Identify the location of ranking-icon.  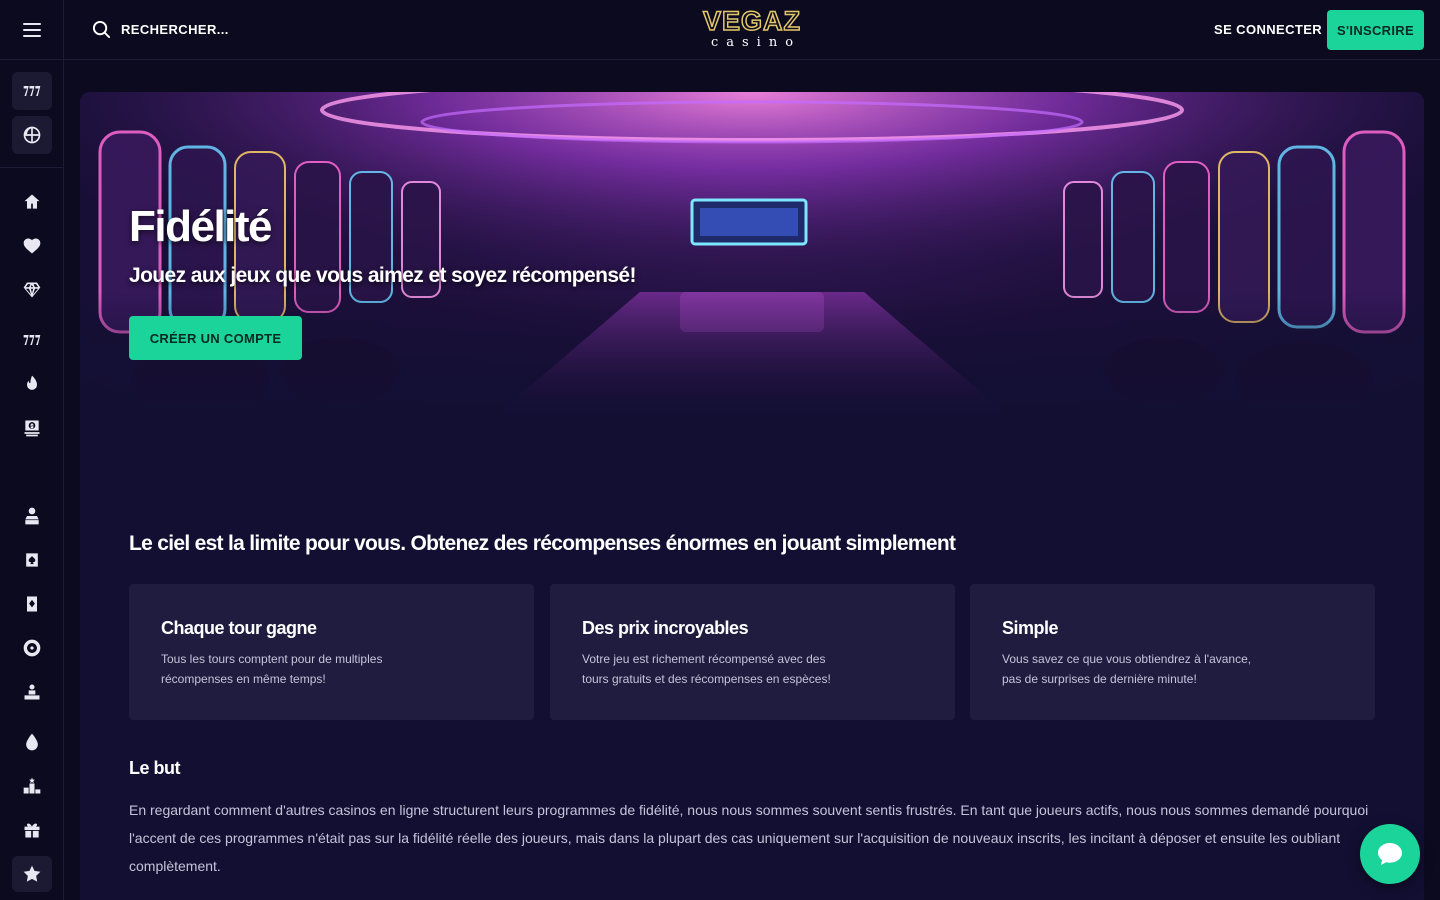
(32, 785).